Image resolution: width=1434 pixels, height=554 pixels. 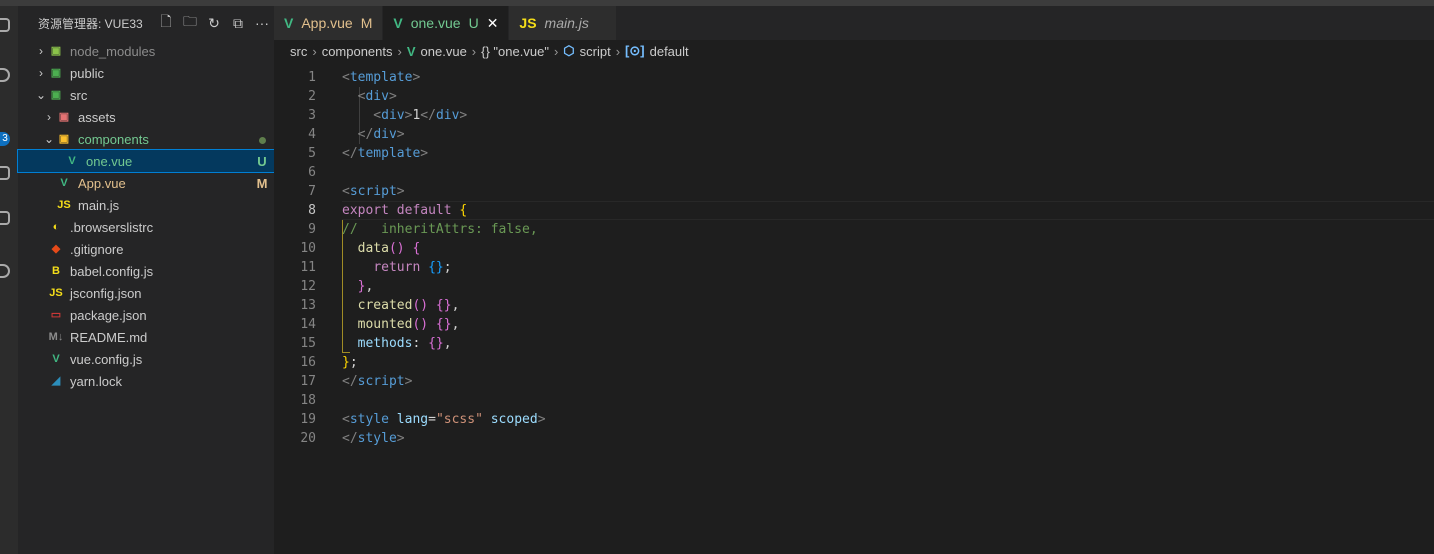 I want to click on line-number: 9, so click(x=312, y=229).